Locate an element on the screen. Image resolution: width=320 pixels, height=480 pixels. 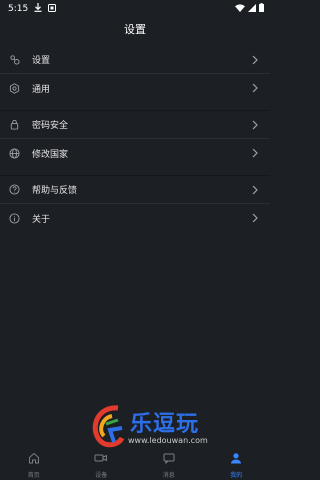
battery-icon is located at coordinates (261, 9).